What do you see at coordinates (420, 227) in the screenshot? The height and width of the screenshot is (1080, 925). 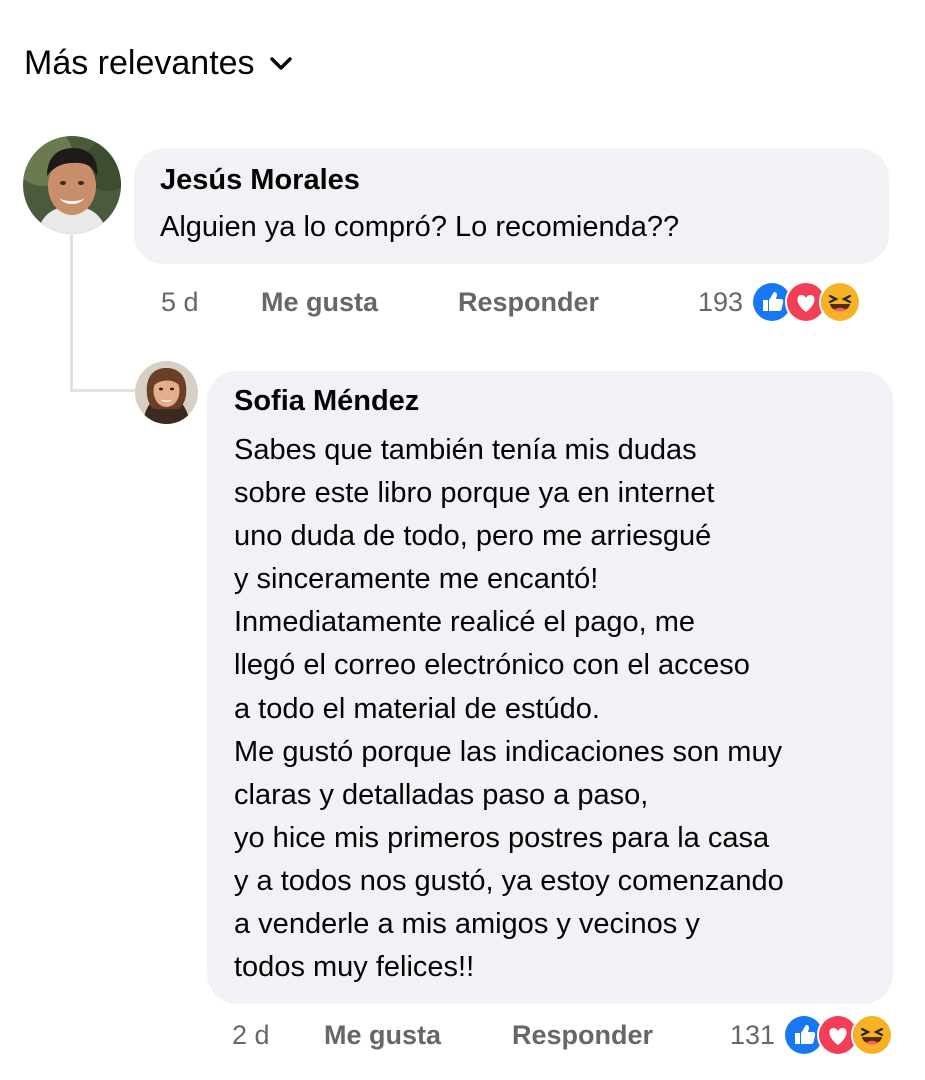 I see `comment-text-line: Alguien ya lo compró? Lo recomienda??` at bounding box center [420, 227].